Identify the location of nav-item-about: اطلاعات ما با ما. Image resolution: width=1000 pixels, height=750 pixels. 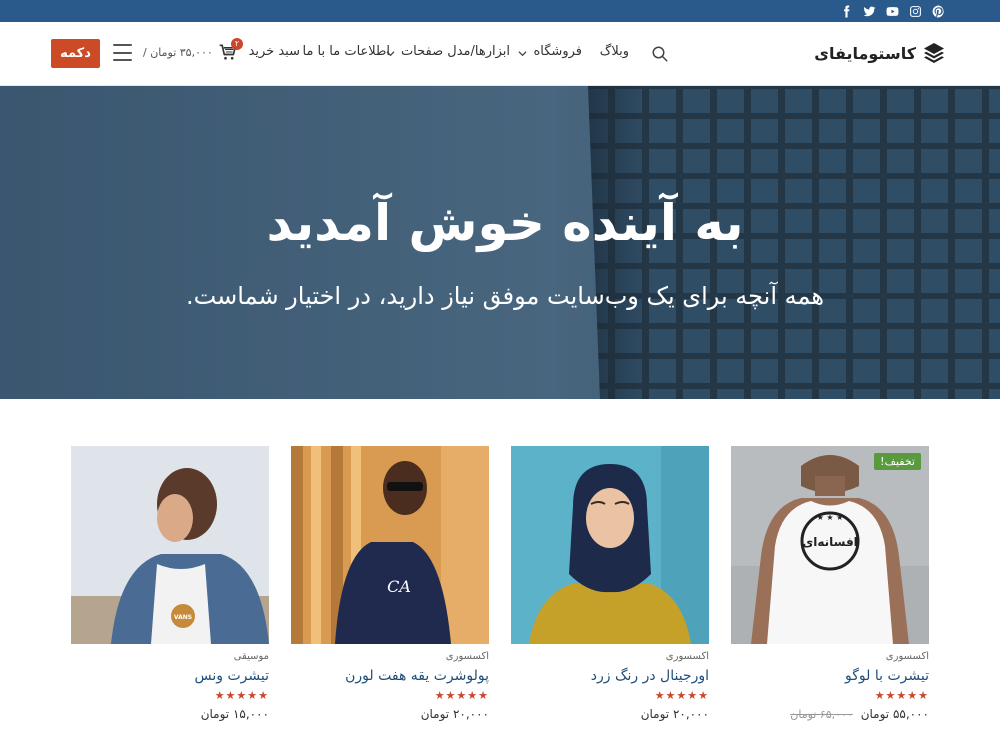
(347, 51).